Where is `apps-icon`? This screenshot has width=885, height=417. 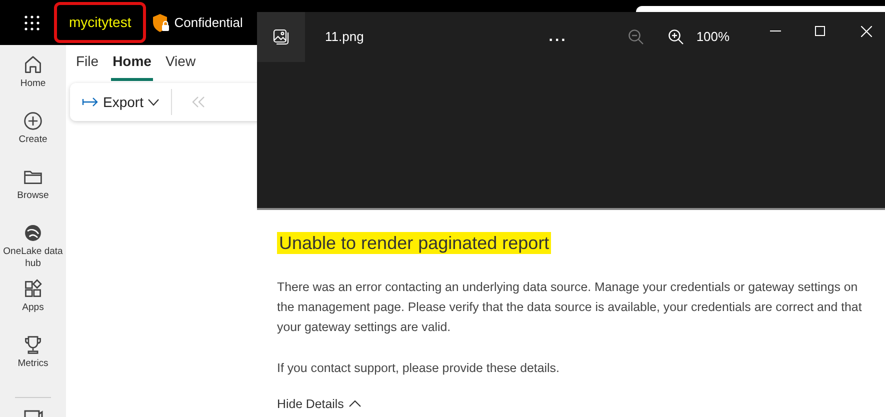
apps-icon is located at coordinates (33, 289).